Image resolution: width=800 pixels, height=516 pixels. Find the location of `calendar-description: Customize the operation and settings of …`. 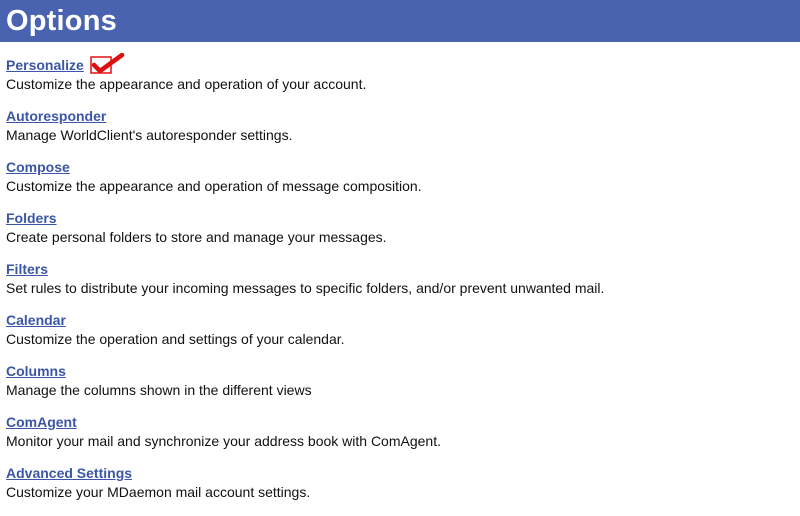

calendar-description: Customize the operation and settings of … is located at coordinates (175, 339).